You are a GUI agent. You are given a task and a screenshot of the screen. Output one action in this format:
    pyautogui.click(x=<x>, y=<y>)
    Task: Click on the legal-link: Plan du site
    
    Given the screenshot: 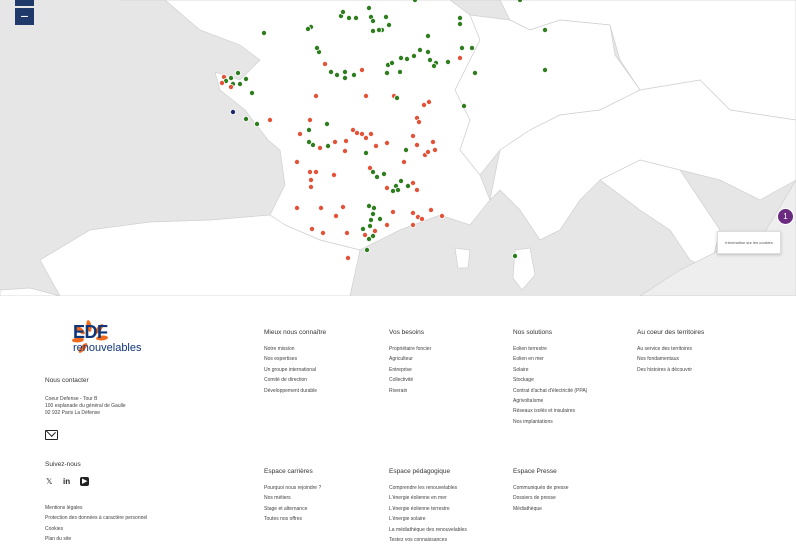 What is the action you would take?
    pyautogui.click(x=58, y=539)
    